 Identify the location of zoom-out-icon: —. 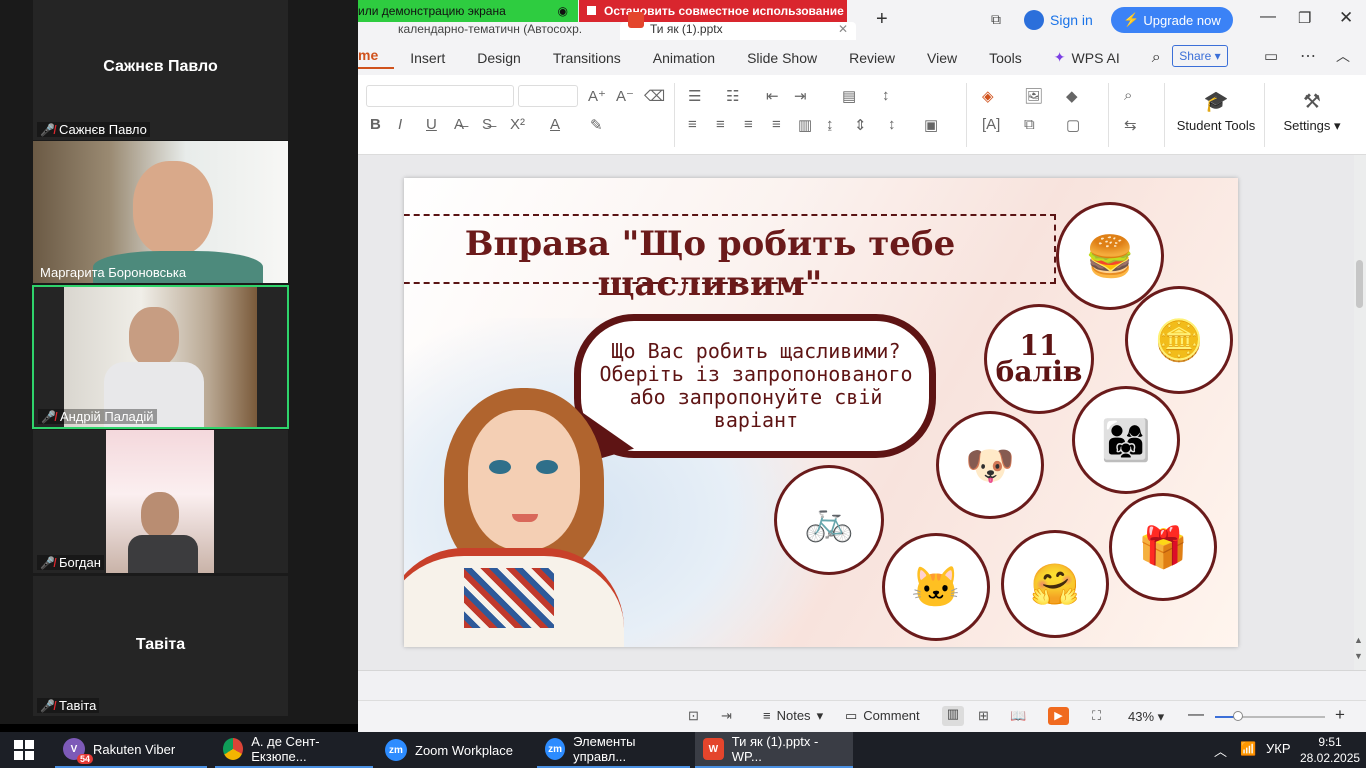
(1196, 715).